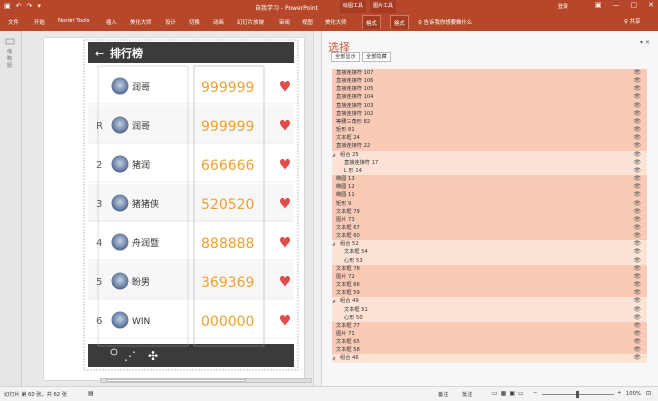 The image size is (658, 401). I want to click on tab-meihua-2: 美化大师, so click(336, 22).